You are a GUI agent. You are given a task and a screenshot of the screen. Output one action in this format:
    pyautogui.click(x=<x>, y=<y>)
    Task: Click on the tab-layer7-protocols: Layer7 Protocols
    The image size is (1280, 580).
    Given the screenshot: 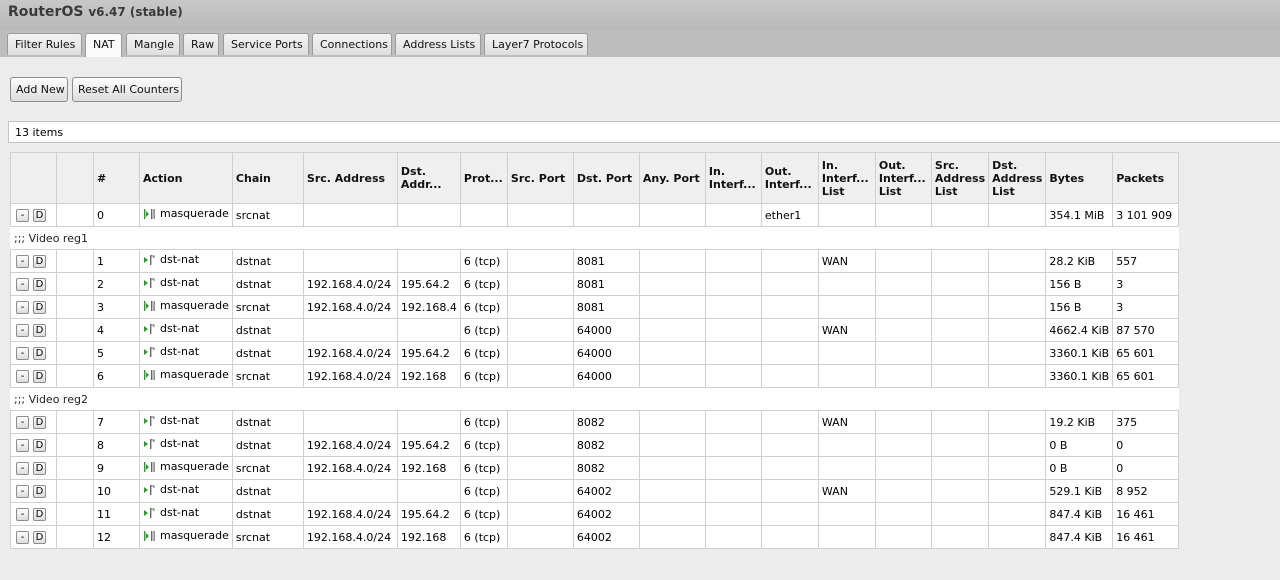 What is the action you would take?
    pyautogui.click(x=536, y=44)
    